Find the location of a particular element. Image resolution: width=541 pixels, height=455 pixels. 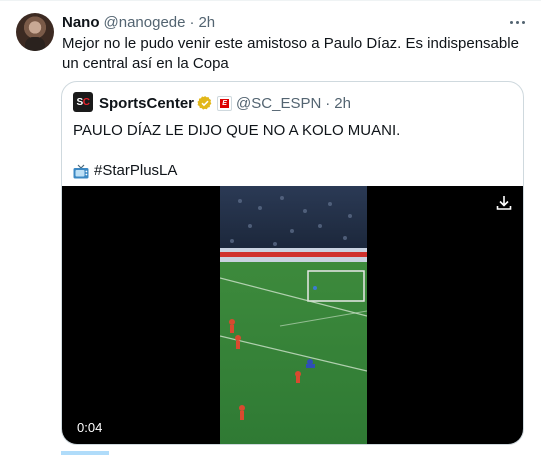

quote-avatar: SC is located at coordinates (83, 102).